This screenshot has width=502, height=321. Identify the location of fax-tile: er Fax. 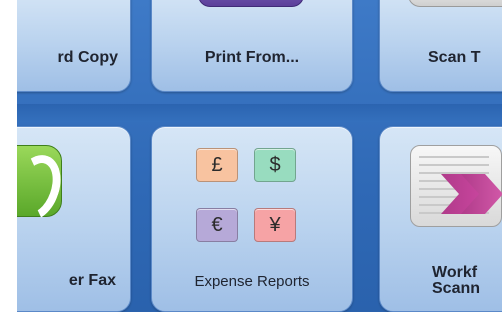
(74, 219).